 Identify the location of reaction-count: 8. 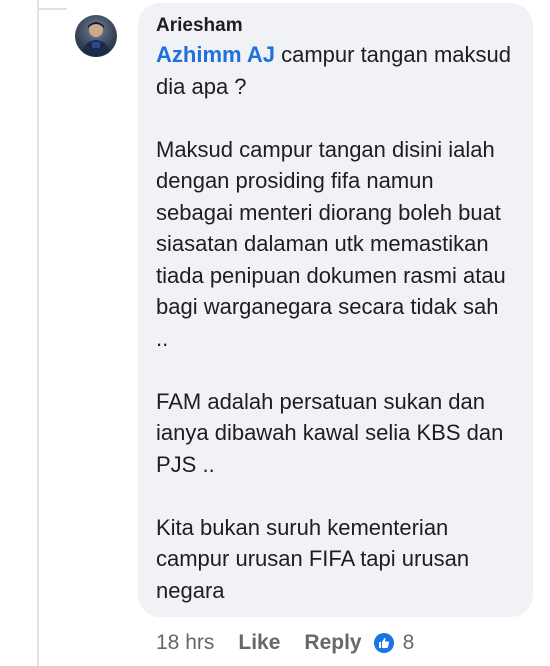
(409, 643).